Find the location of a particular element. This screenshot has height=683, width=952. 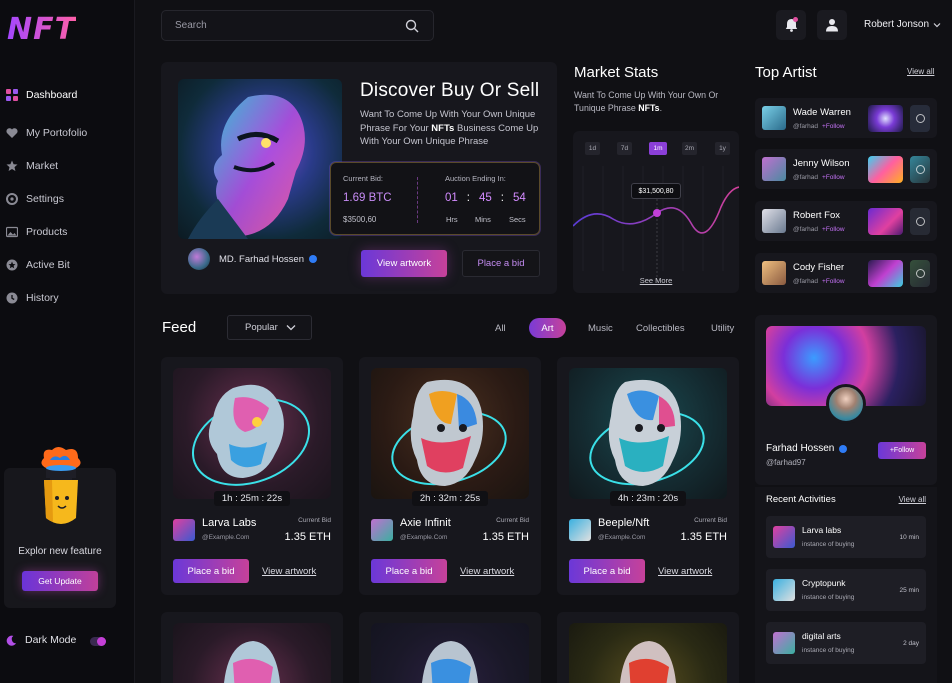

username-label: Robert Jonson is located at coordinates (897, 24).